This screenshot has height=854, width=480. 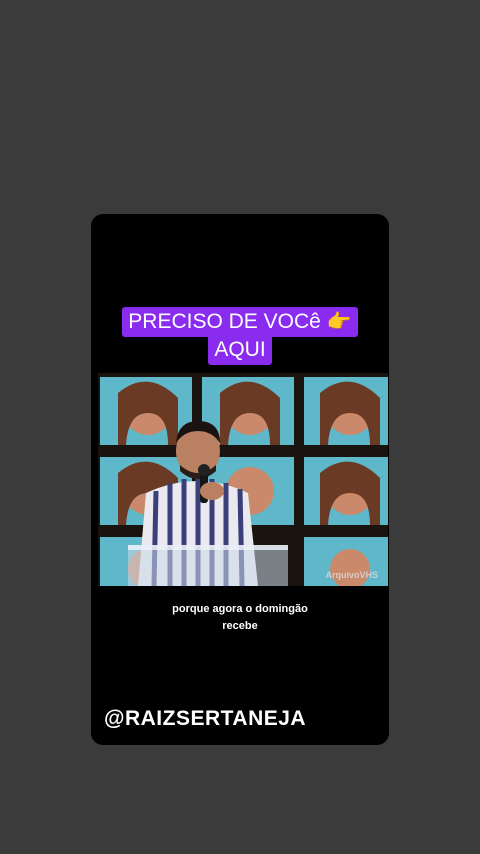 I want to click on subtitle-caption: porque agora o domingão recebe, so click(x=240, y=618).